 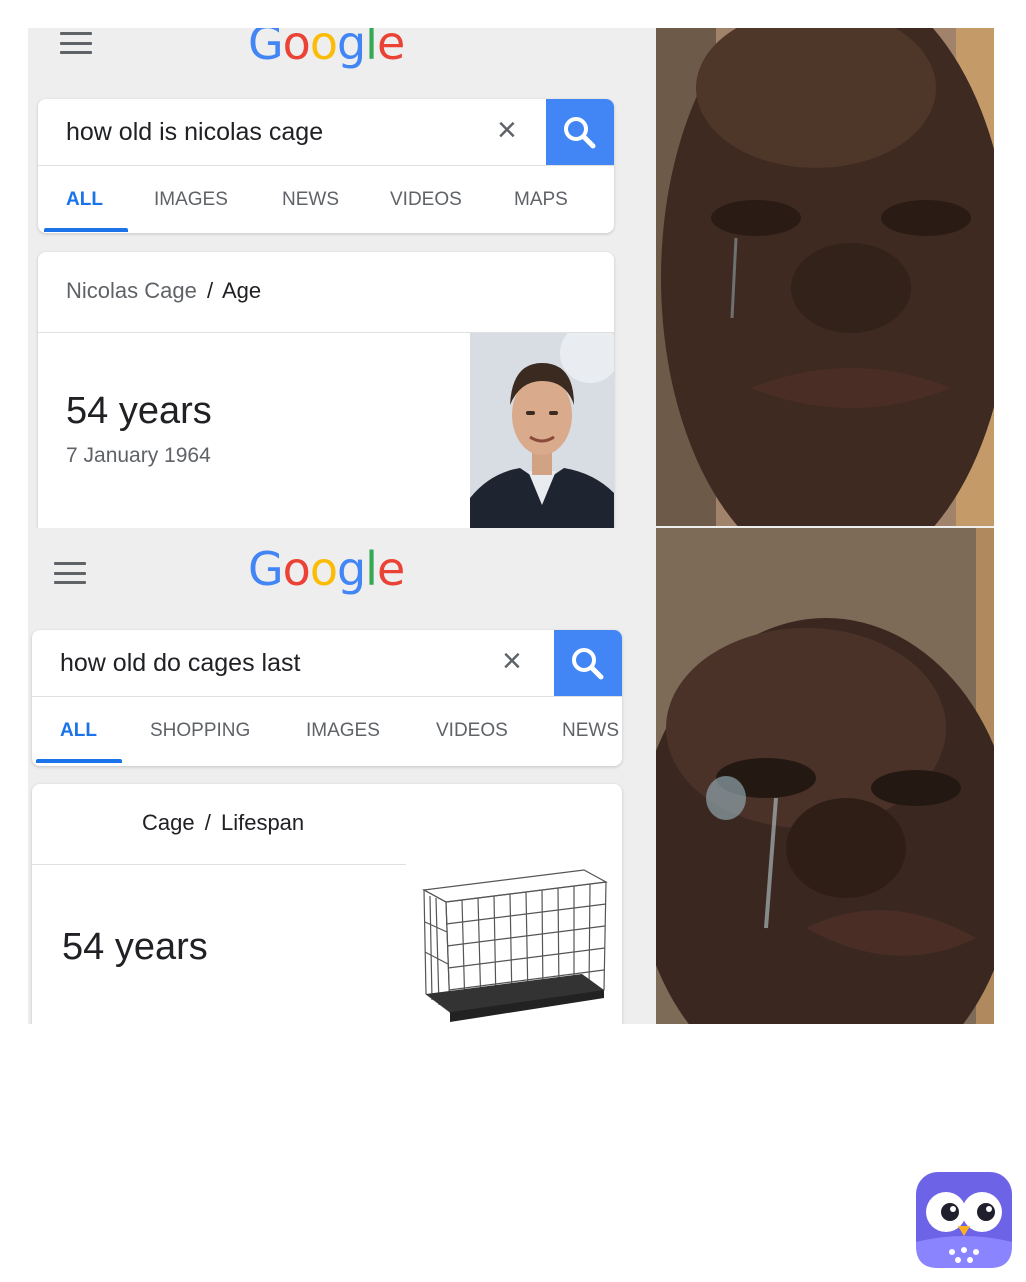 What do you see at coordinates (964, 1220) in the screenshot?
I see `owl-app-icon` at bounding box center [964, 1220].